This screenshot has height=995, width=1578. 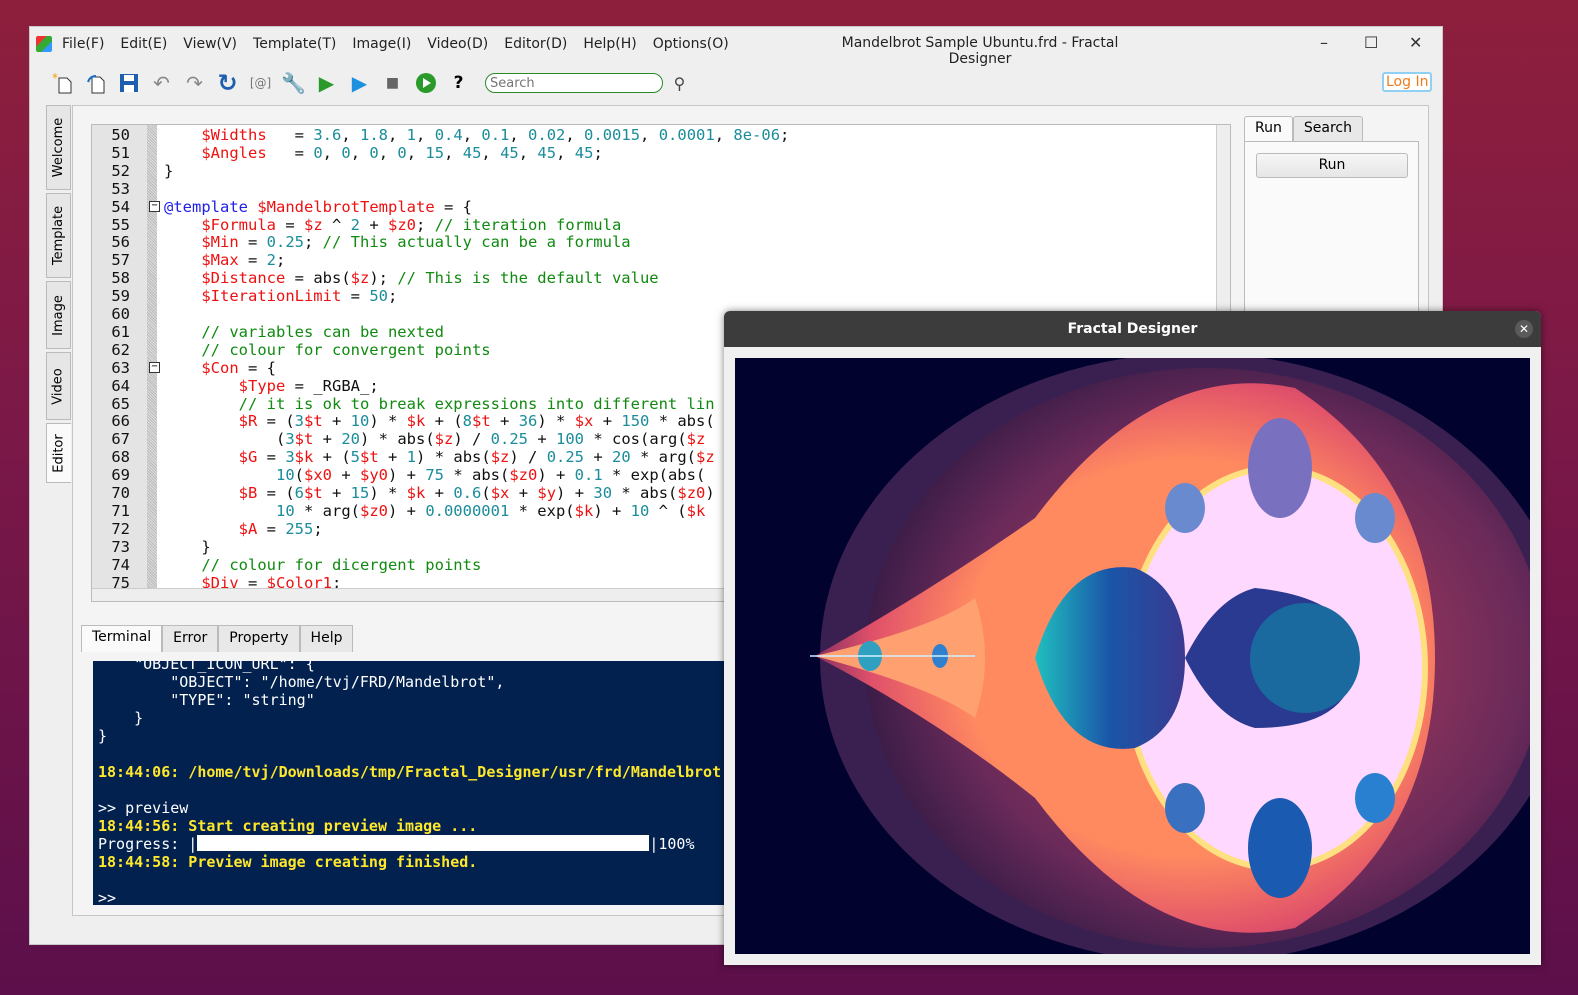 I want to click on settings-wrench-icon: 🔧, so click(x=293, y=83).